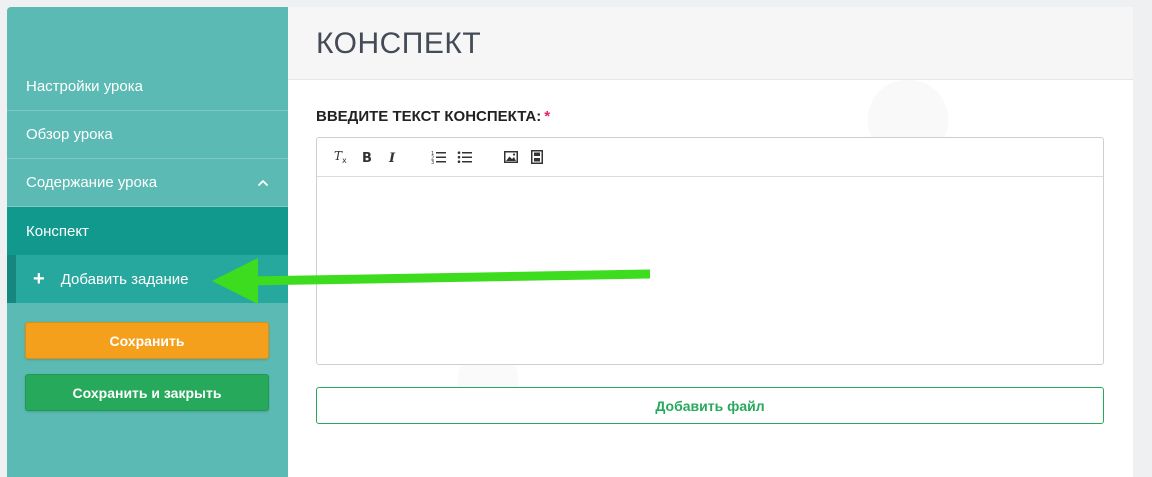 This screenshot has width=1152, height=477. I want to click on bold-icon: B, so click(367, 157).